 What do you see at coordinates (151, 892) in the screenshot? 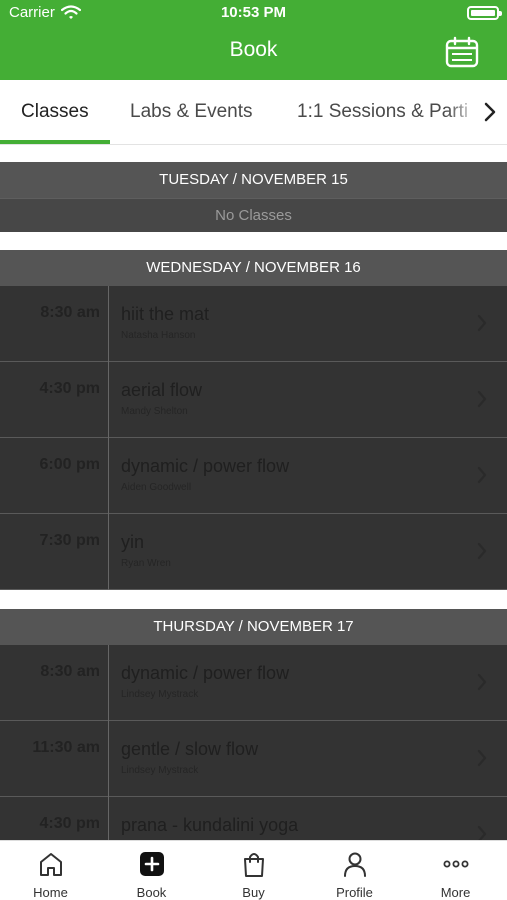
I see `tabbar-label: Book` at bounding box center [151, 892].